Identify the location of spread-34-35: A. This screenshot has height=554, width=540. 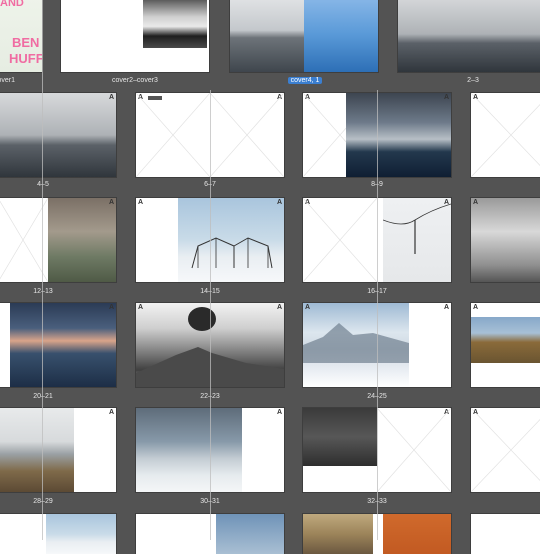
(505, 450).